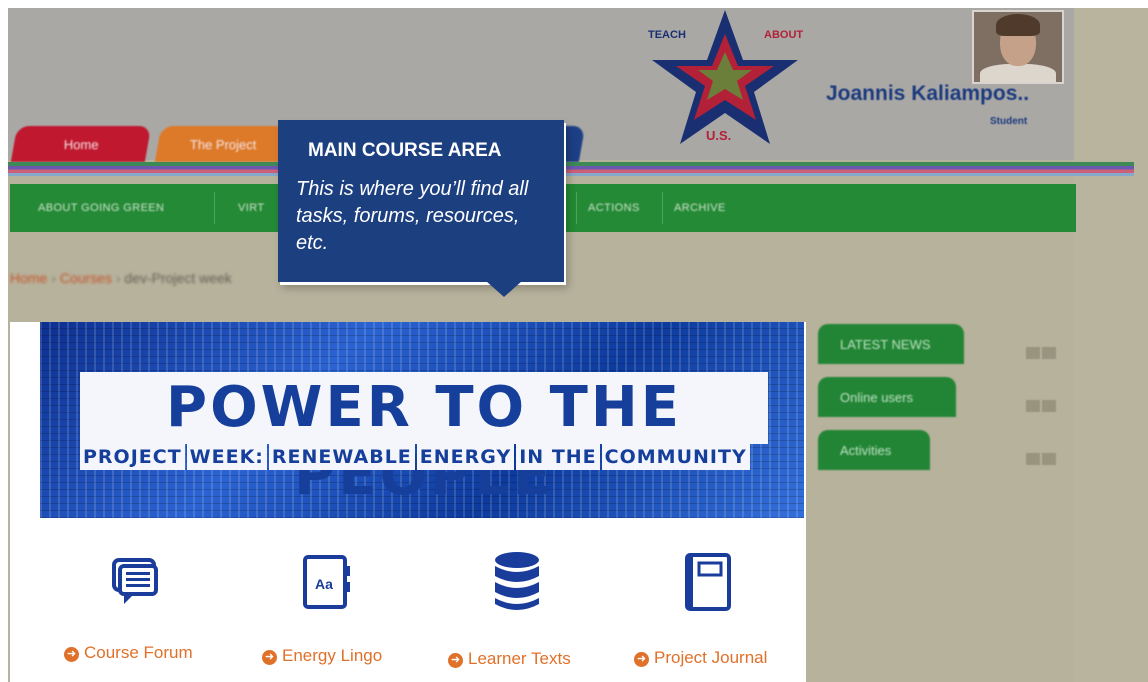  I want to click on course-forum-link: ➜ Course Forum, so click(128, 653).